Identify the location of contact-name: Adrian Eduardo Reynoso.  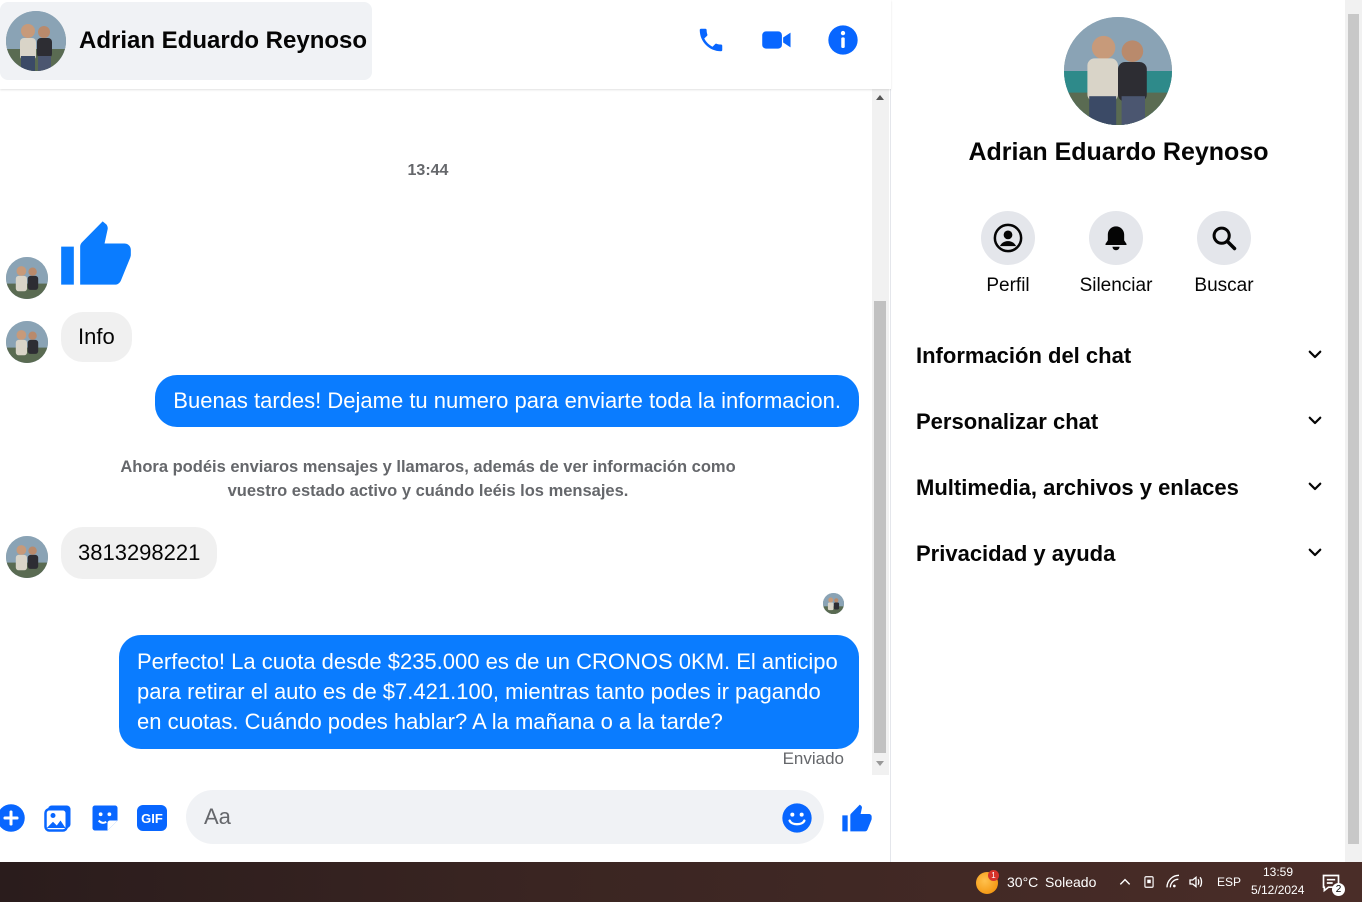
(223, 40).